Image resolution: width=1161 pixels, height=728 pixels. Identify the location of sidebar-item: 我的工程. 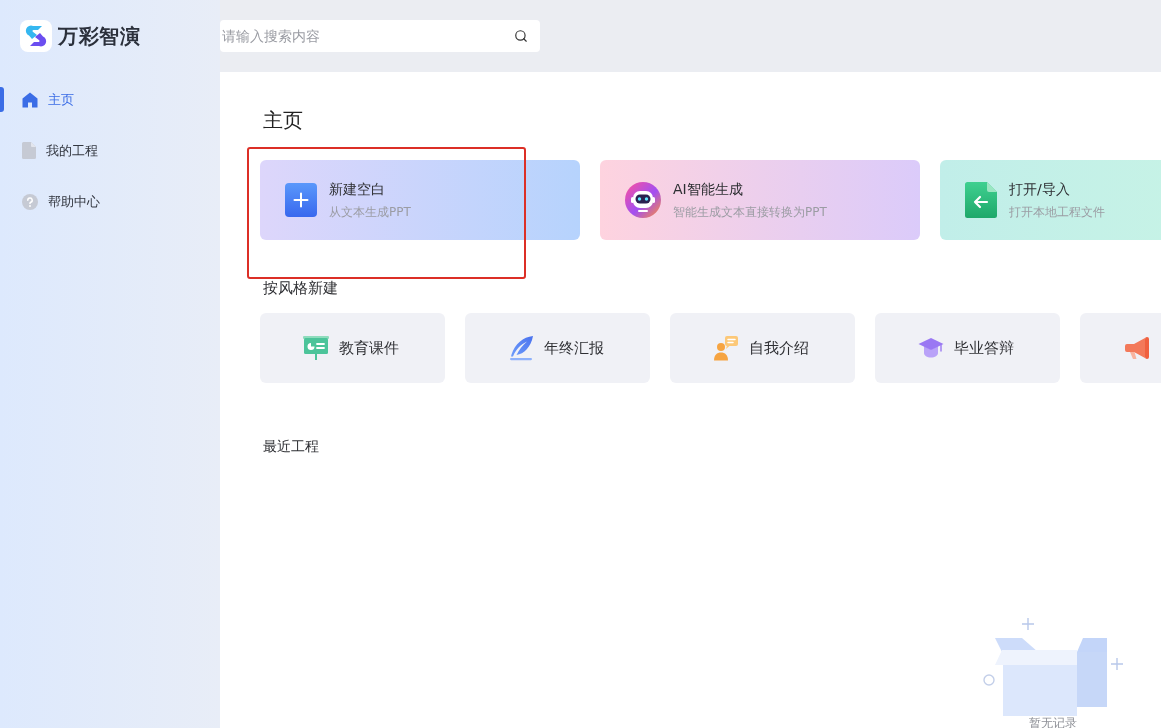
(110, 150).